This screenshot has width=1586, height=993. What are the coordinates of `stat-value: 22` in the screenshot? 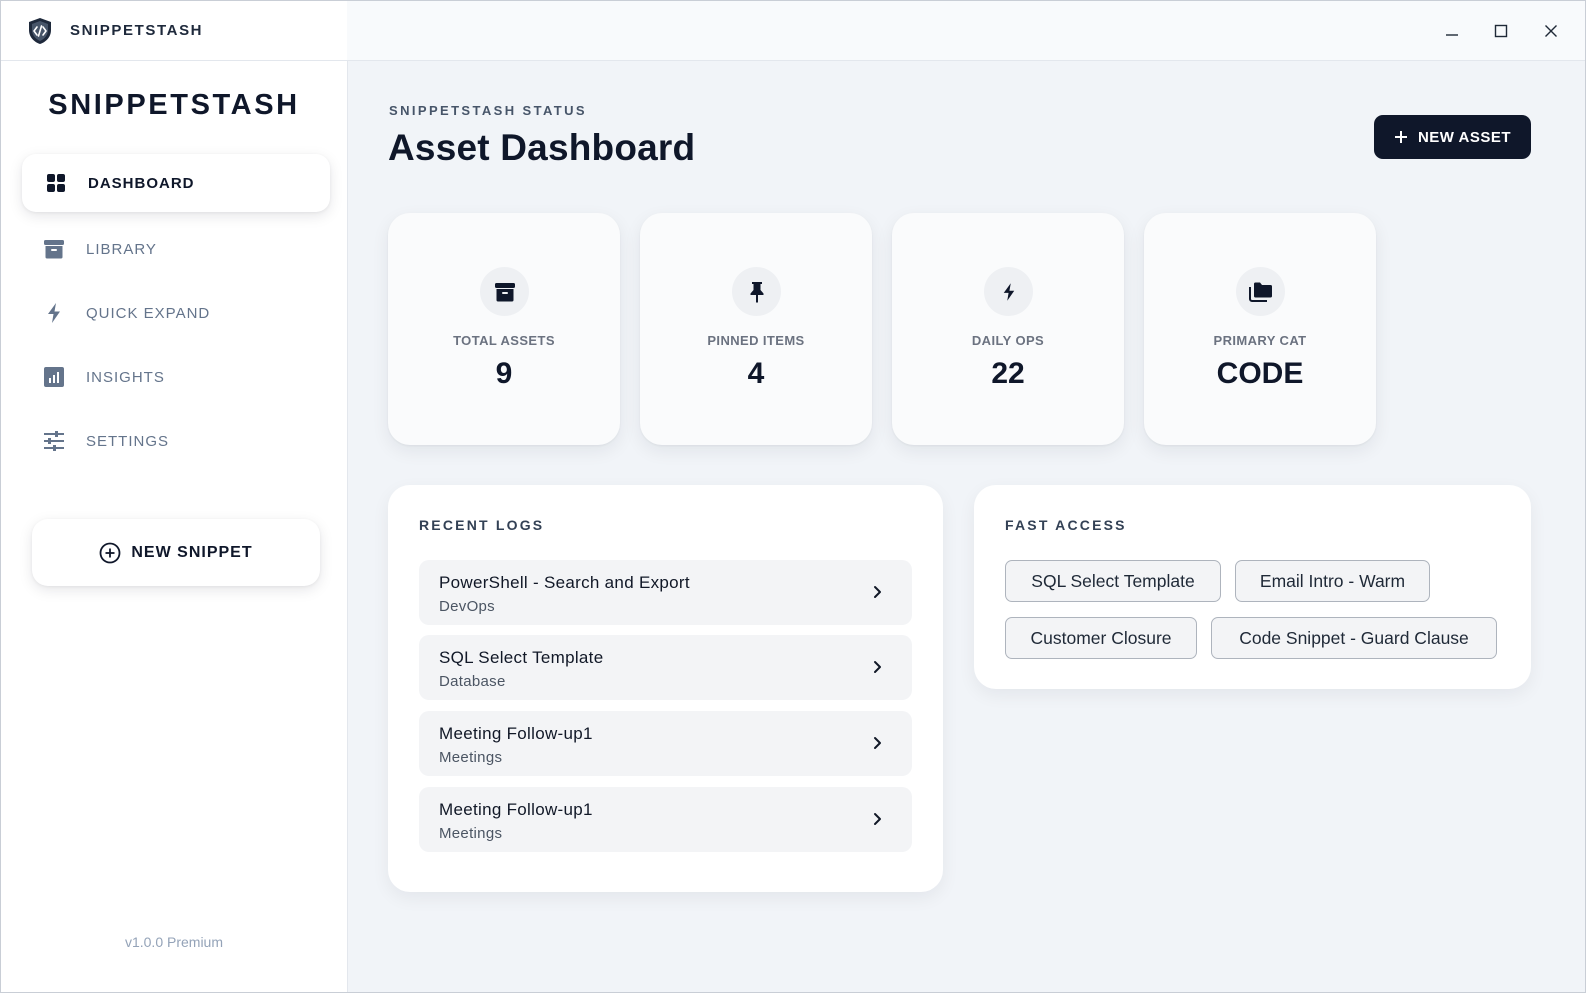 It's located at (1008, 373).